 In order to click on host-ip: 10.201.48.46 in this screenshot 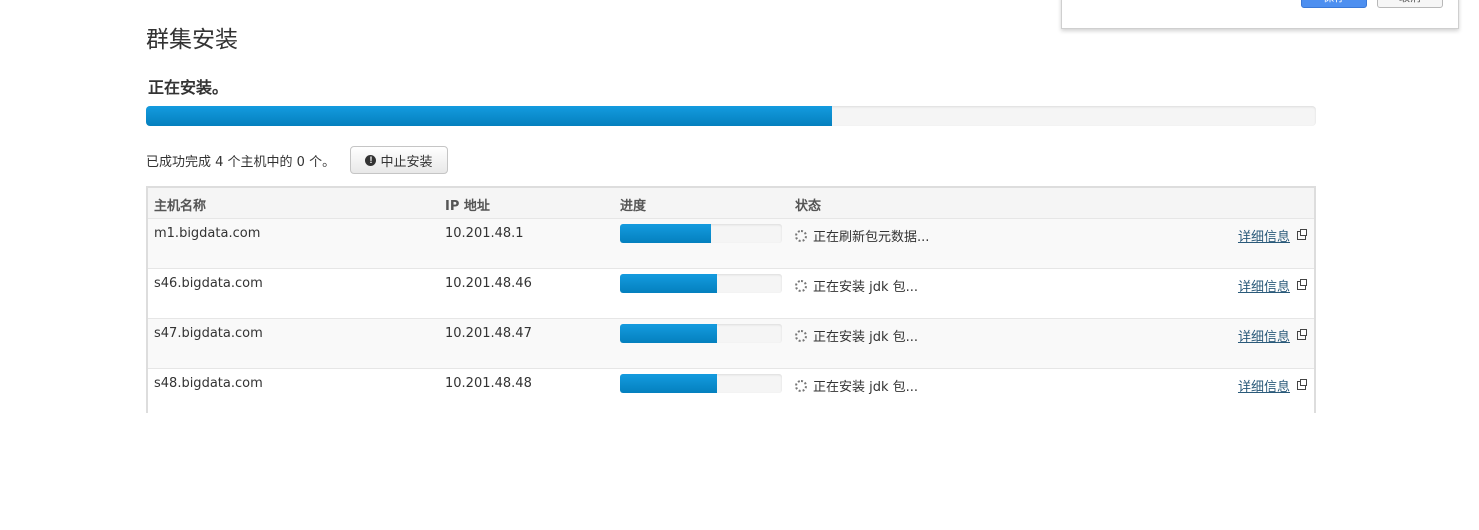, I will do `click(488, 283)`.